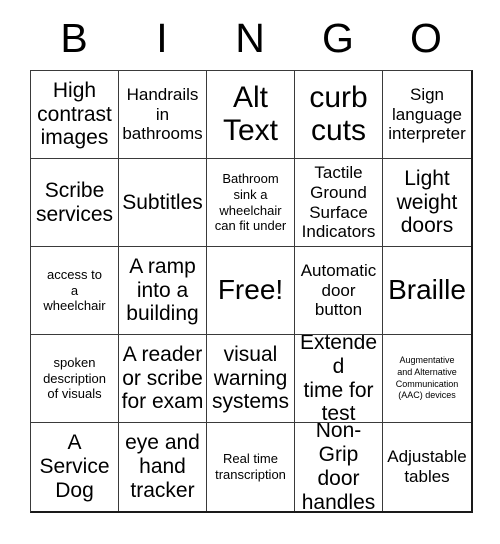  I want to click on bingo-cell-label: A Service Dog, so click(74, 466).